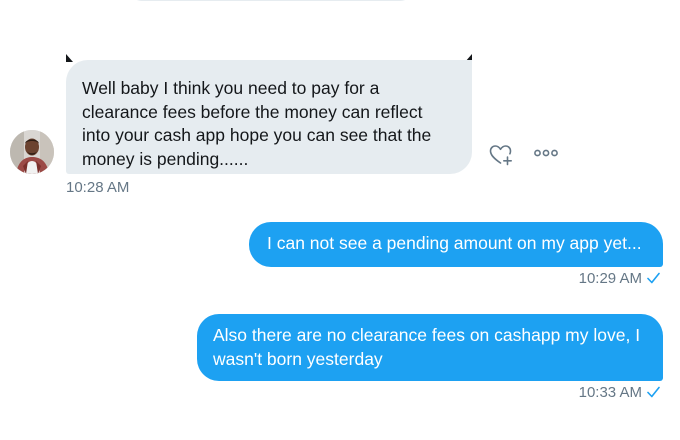  I want to click on outgoing-timestamp: 10:29 AM, so click(610, 278).